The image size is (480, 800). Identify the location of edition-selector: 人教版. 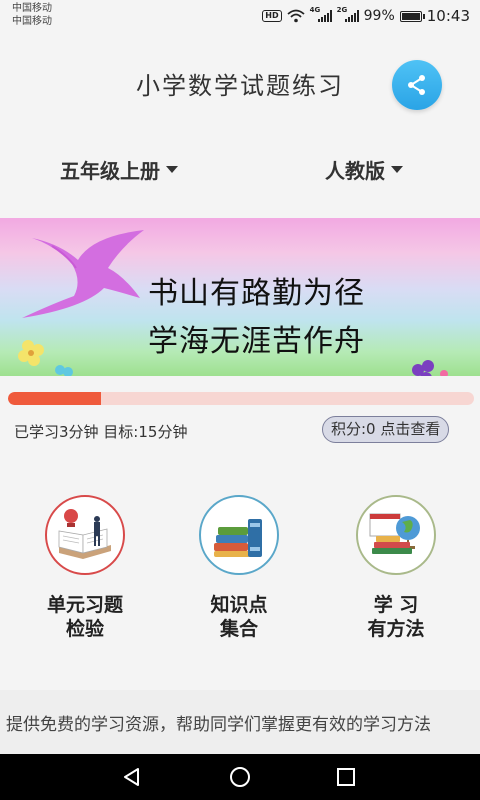
(364, 169).